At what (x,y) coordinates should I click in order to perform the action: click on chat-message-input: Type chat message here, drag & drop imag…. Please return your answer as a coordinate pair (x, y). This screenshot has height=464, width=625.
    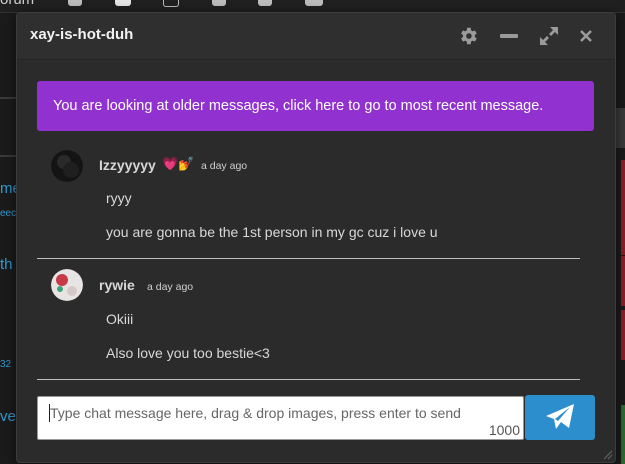
    Looking at the image, I should click on (280, 418).